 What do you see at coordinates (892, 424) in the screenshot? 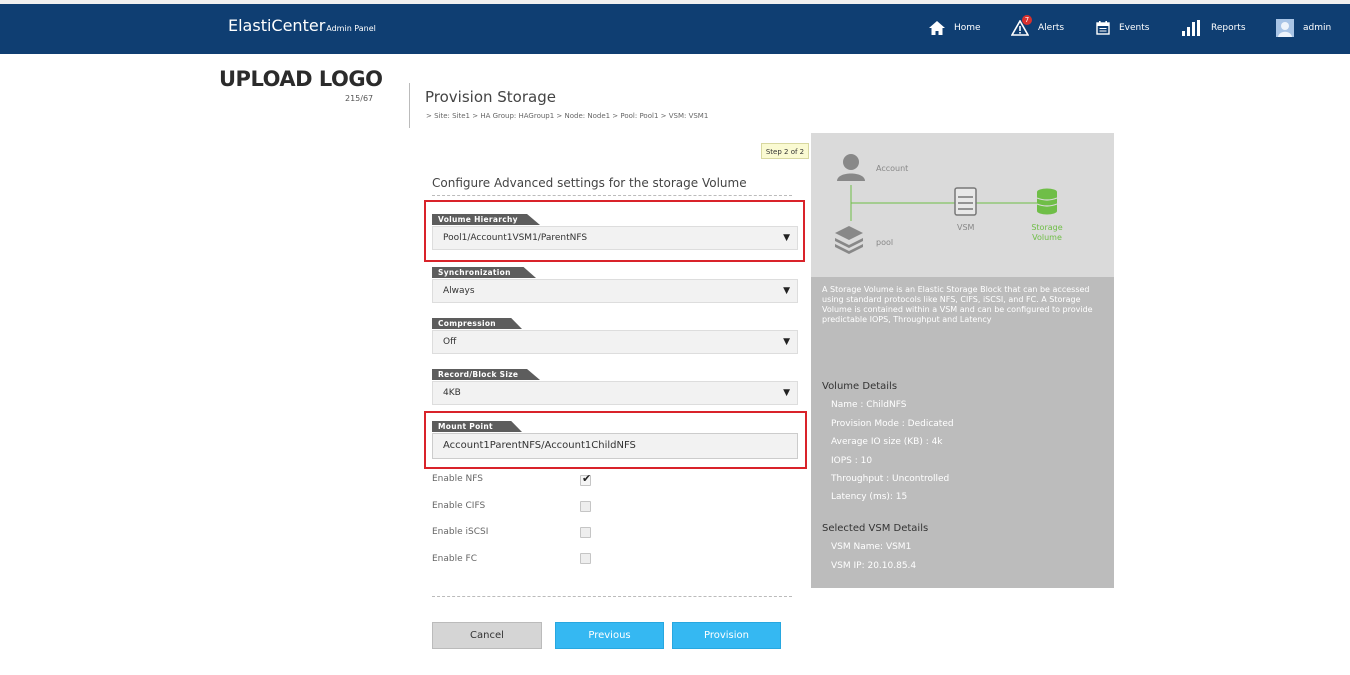
I see `detail-provision-mode: Provision Mode : Dedicated` at bounding box center [892, 424].